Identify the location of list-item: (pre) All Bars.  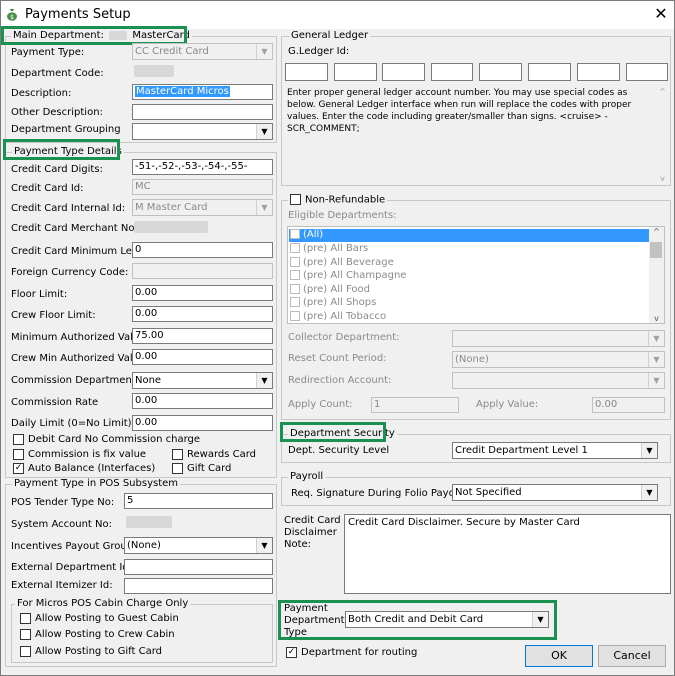
(329, 249).